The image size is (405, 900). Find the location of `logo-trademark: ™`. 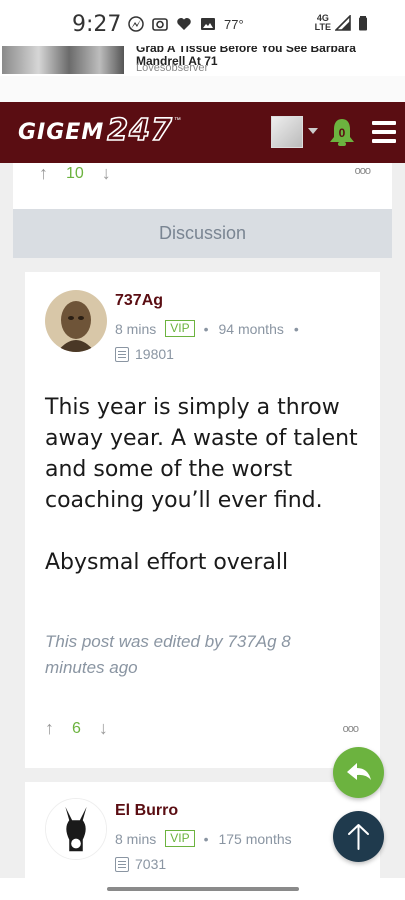

logo-trademark: ™ is located at coordinates (177, 120).